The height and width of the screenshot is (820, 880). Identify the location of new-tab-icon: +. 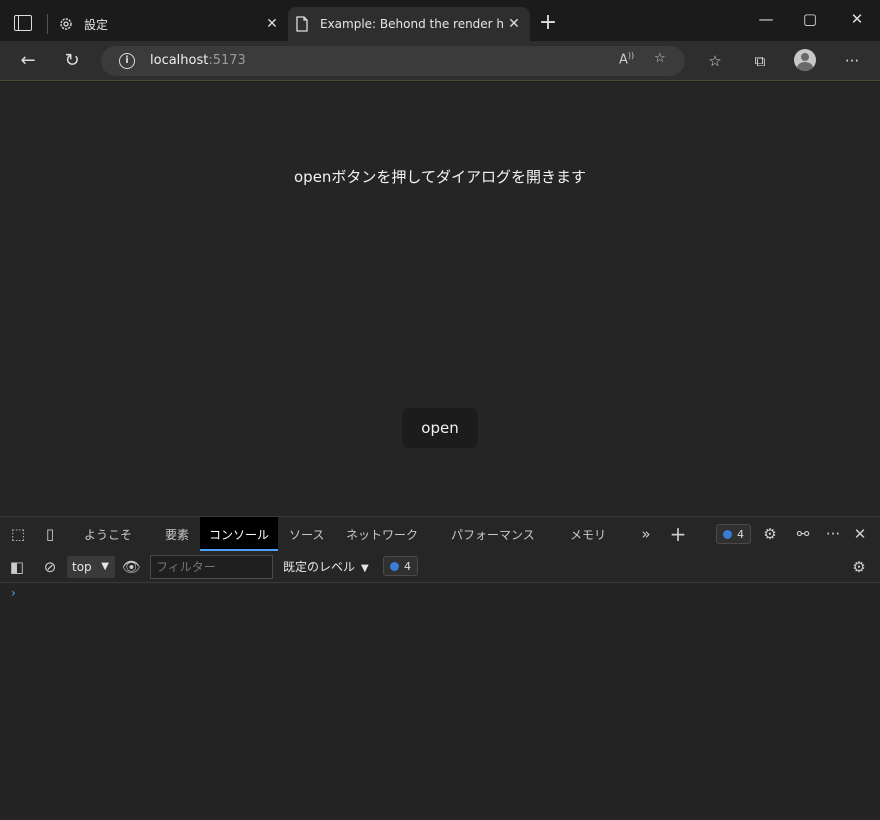
(548, 23).